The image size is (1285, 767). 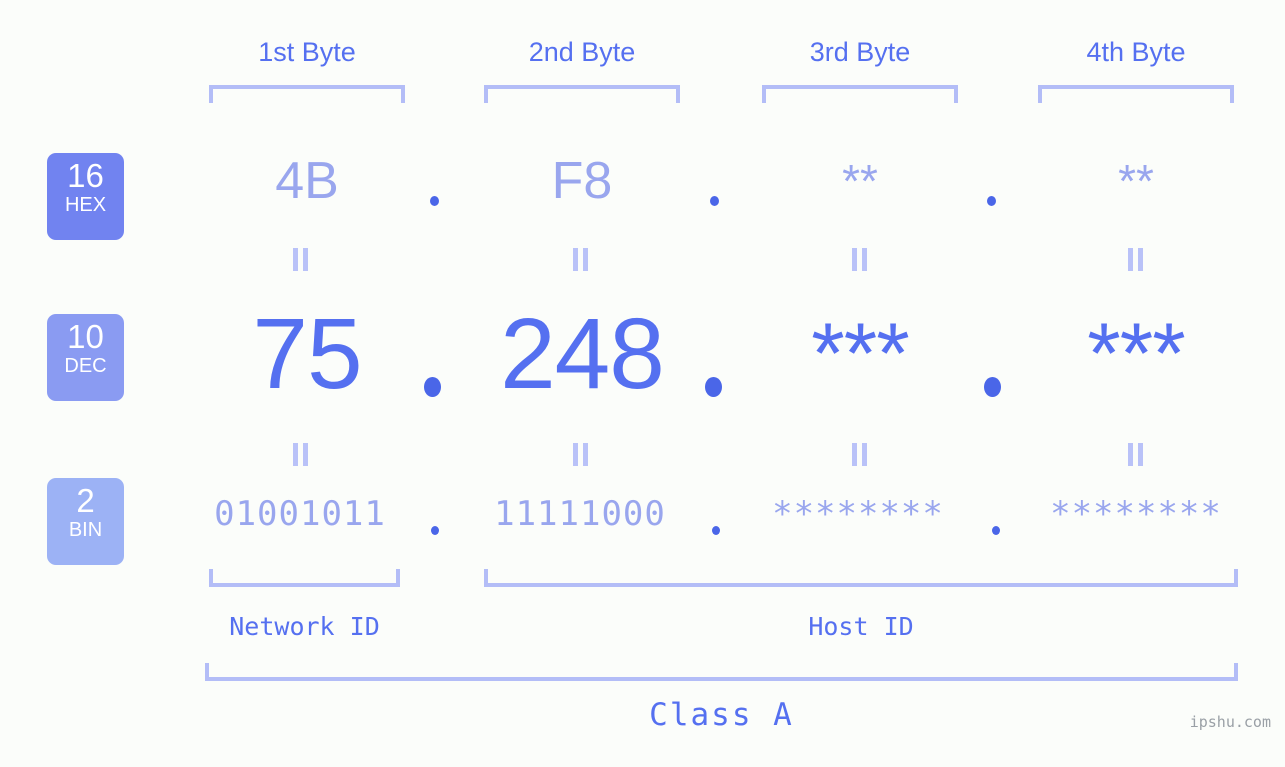 What do you see at coordinates (1136, 354) in the screenshot?
I see `dec-byte-4: ***` at bounding box center [1136, 354].